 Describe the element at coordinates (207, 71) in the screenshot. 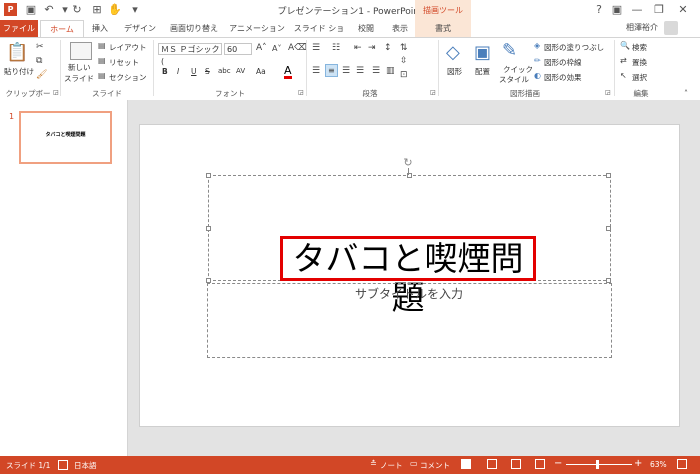

I see `strikethrough-button: S` at that location.